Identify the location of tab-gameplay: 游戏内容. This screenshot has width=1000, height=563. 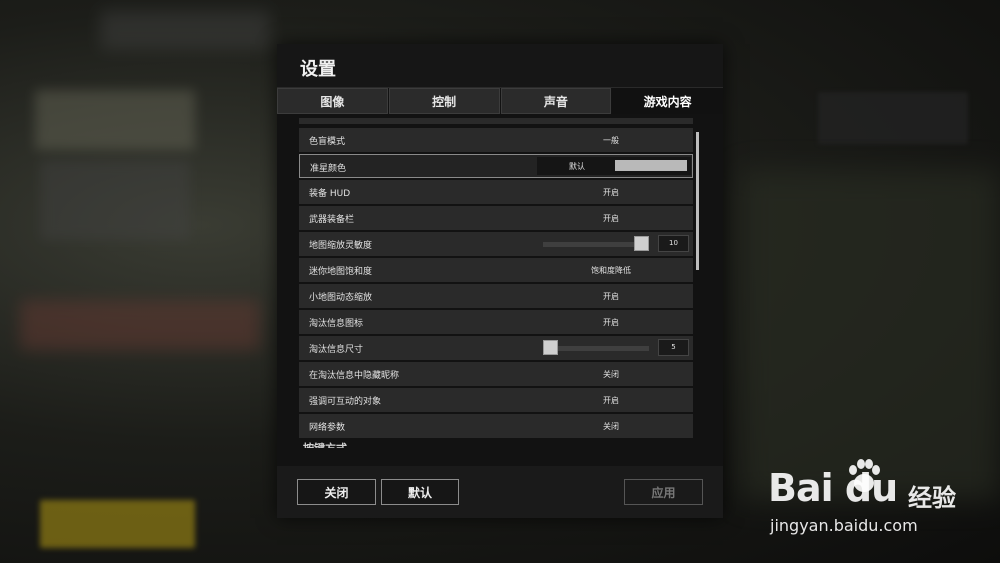
(667, 101).